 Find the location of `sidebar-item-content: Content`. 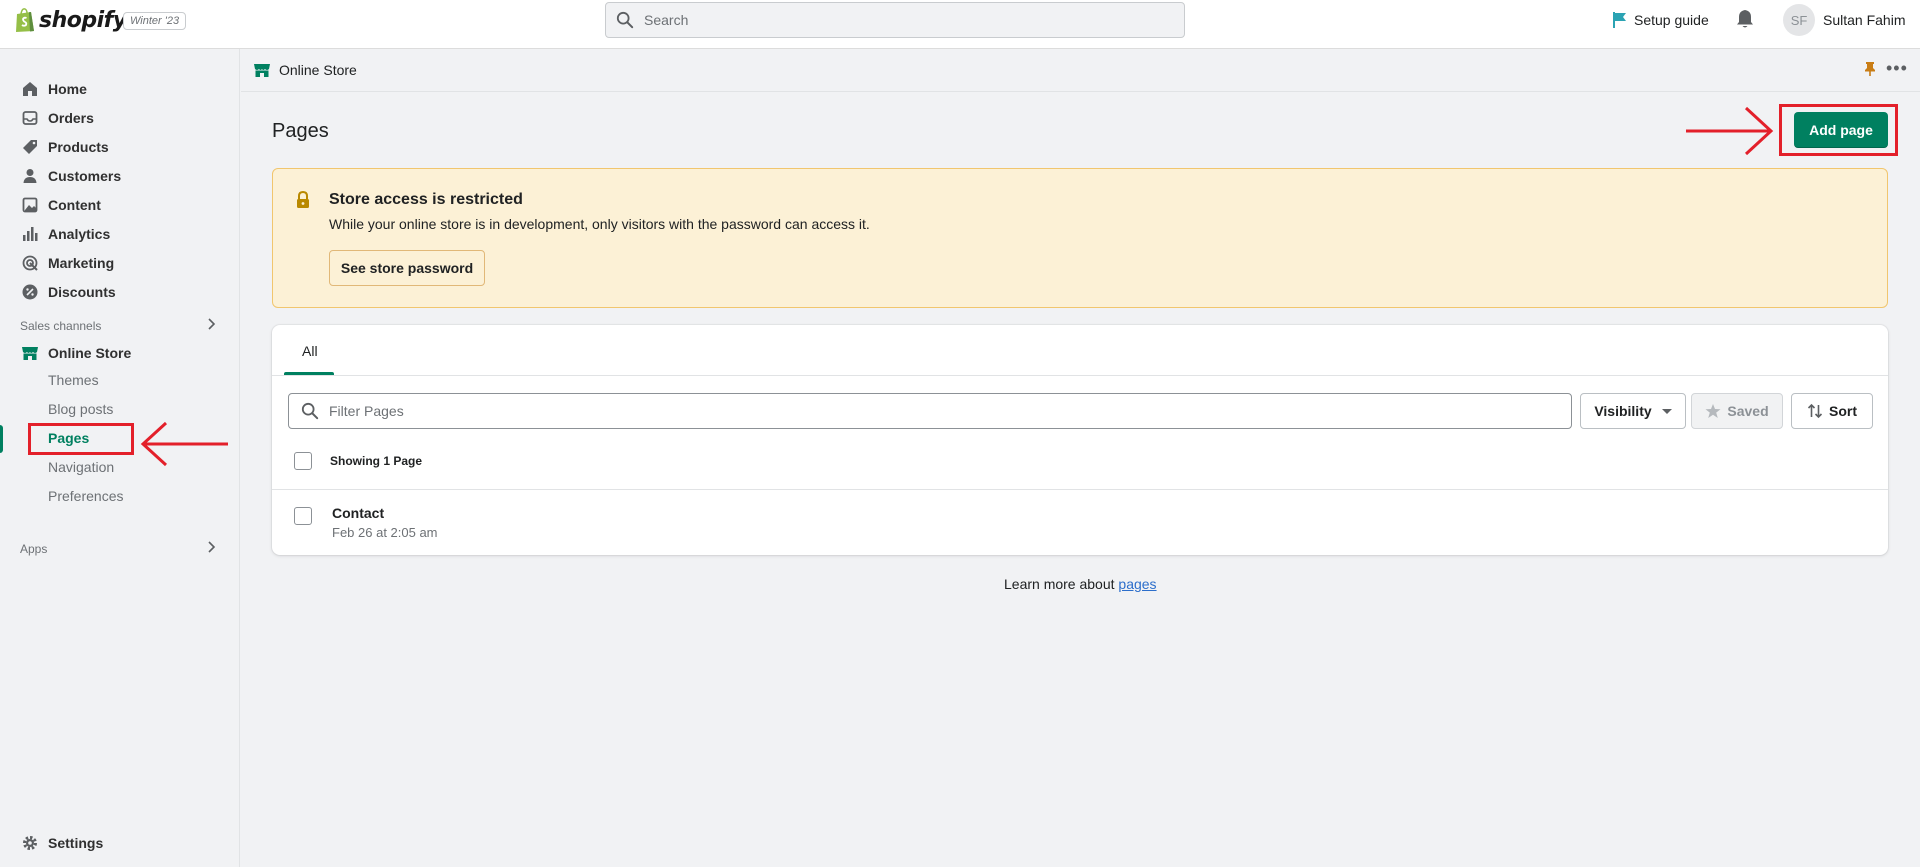

sidebar-item-content: Content is located at coordinates (60, 205).